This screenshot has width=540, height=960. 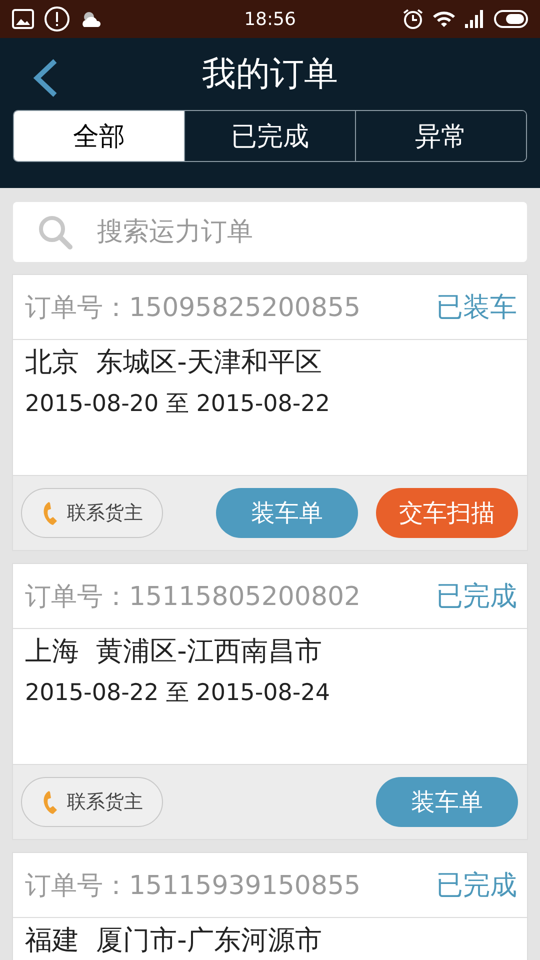 What do you see at coordinates (193, 308) in the screenshot?
I see `order-number: 订单号：15095825200855` at bounding box center [193, 308].